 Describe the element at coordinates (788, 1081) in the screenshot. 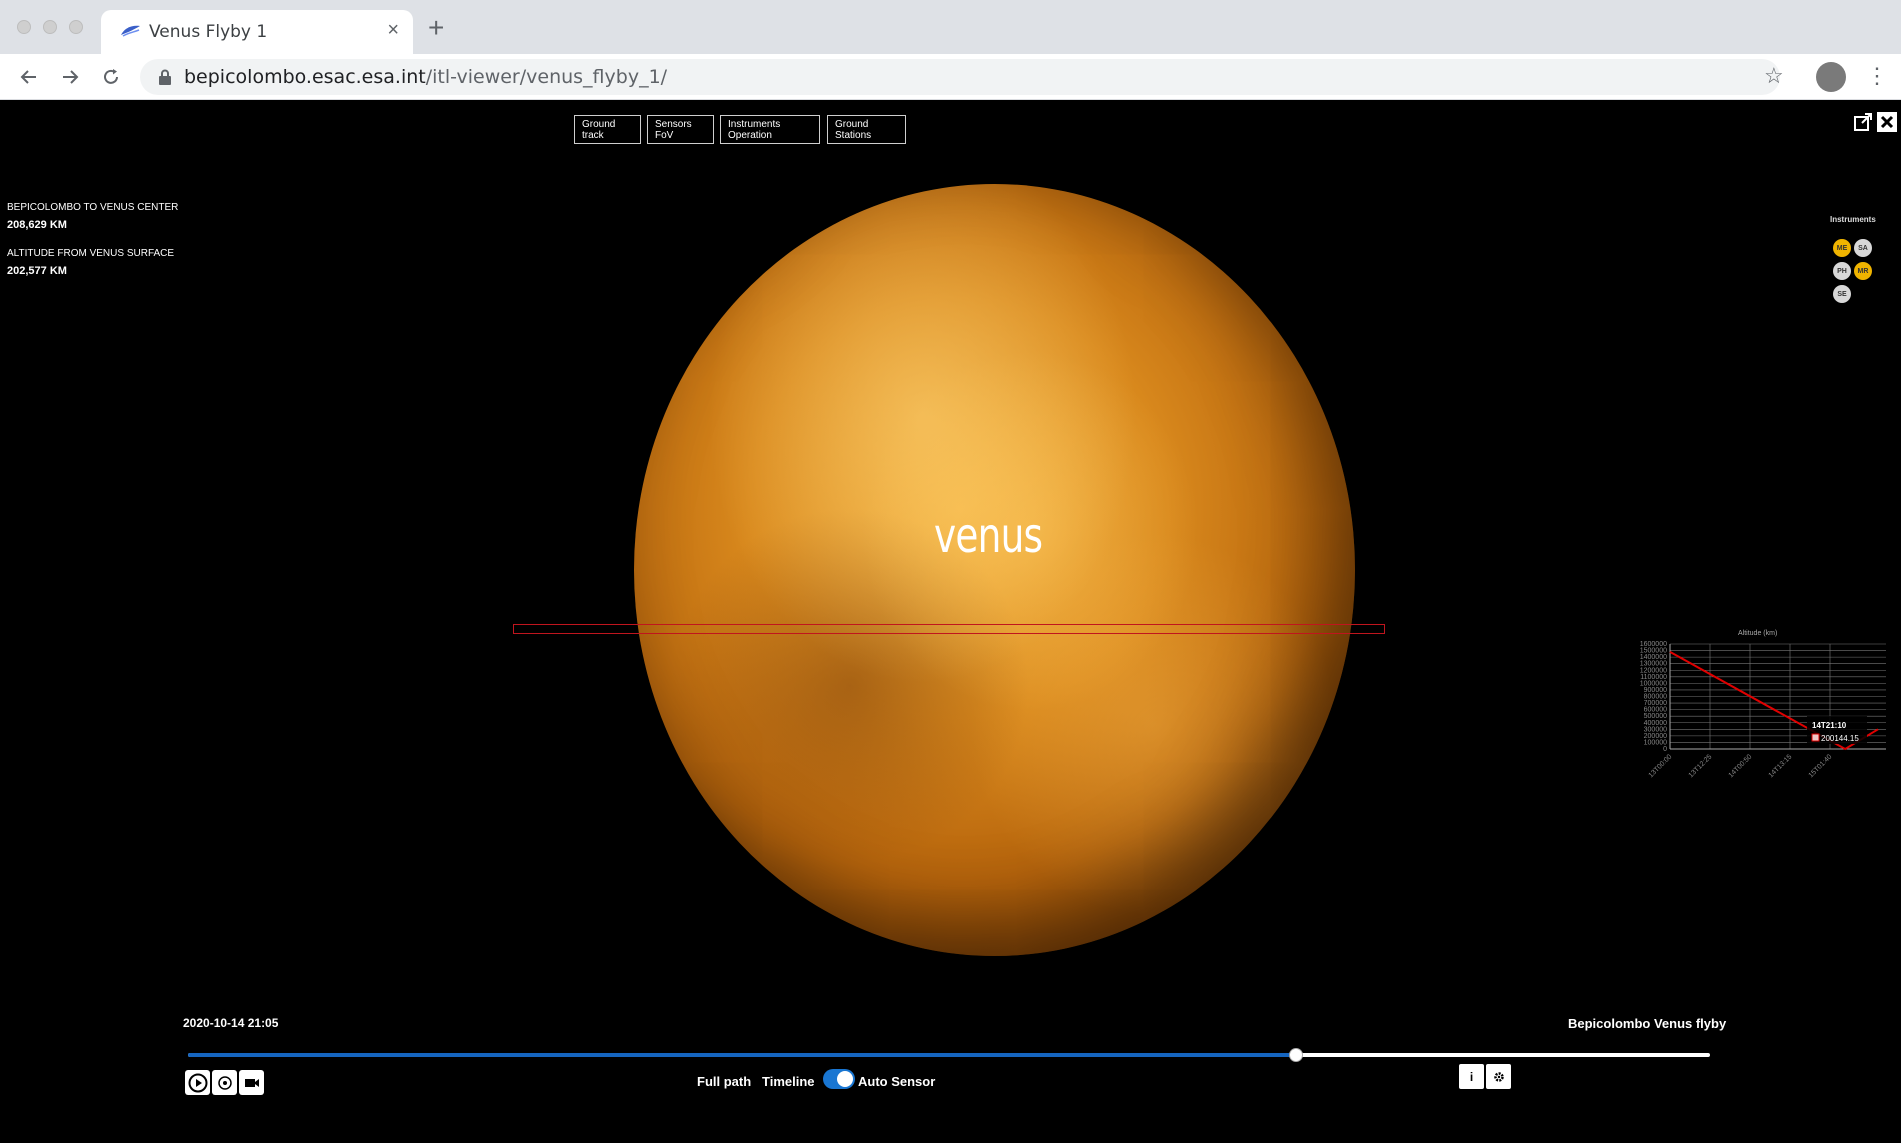

I see `timeline-option: Timeline` at that location.